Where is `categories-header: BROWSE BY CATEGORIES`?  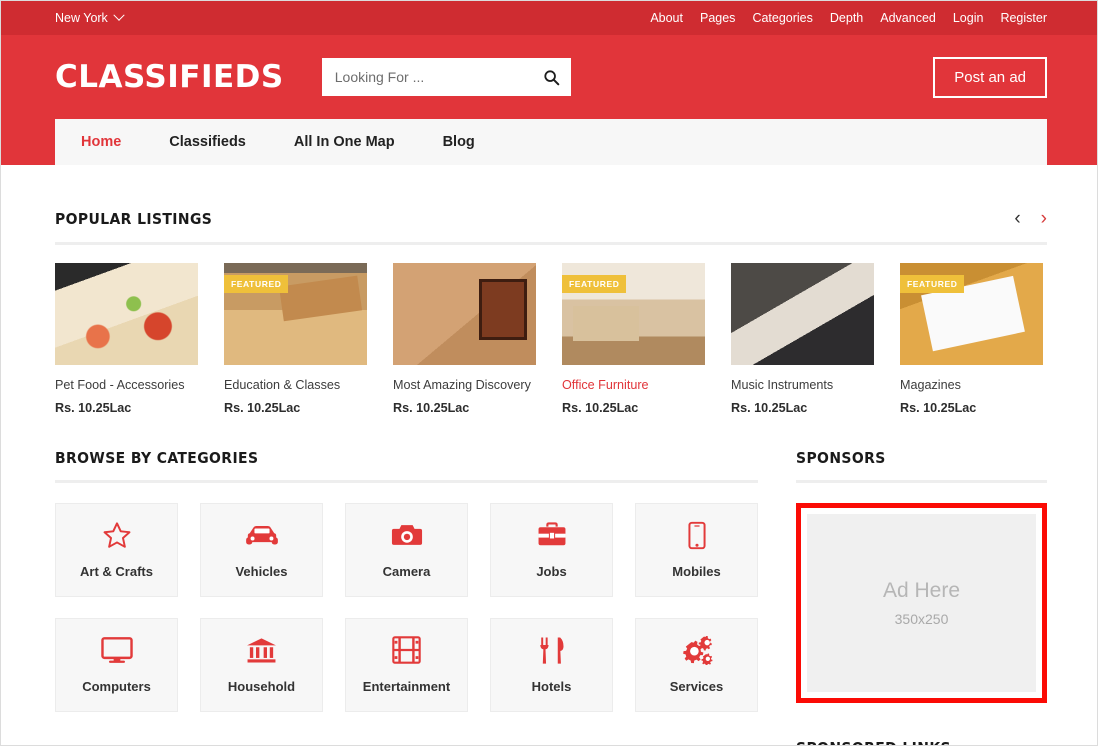
categories-header: BROWSE BY CATEGORIES is located at coordinates (406, 458).